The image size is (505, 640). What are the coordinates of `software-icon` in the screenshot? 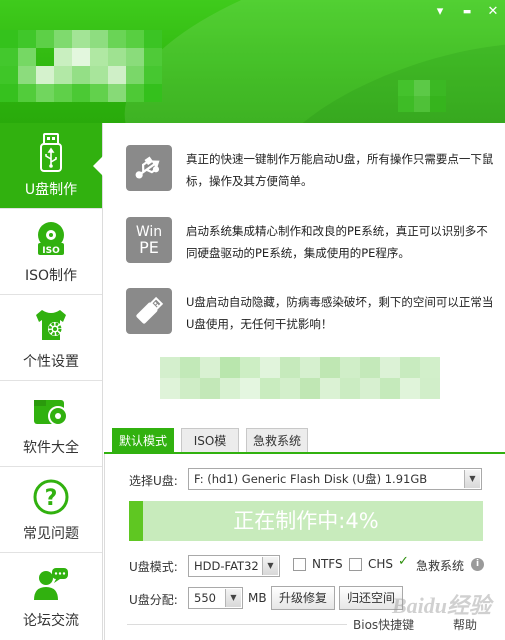 It's located at (51, 411).